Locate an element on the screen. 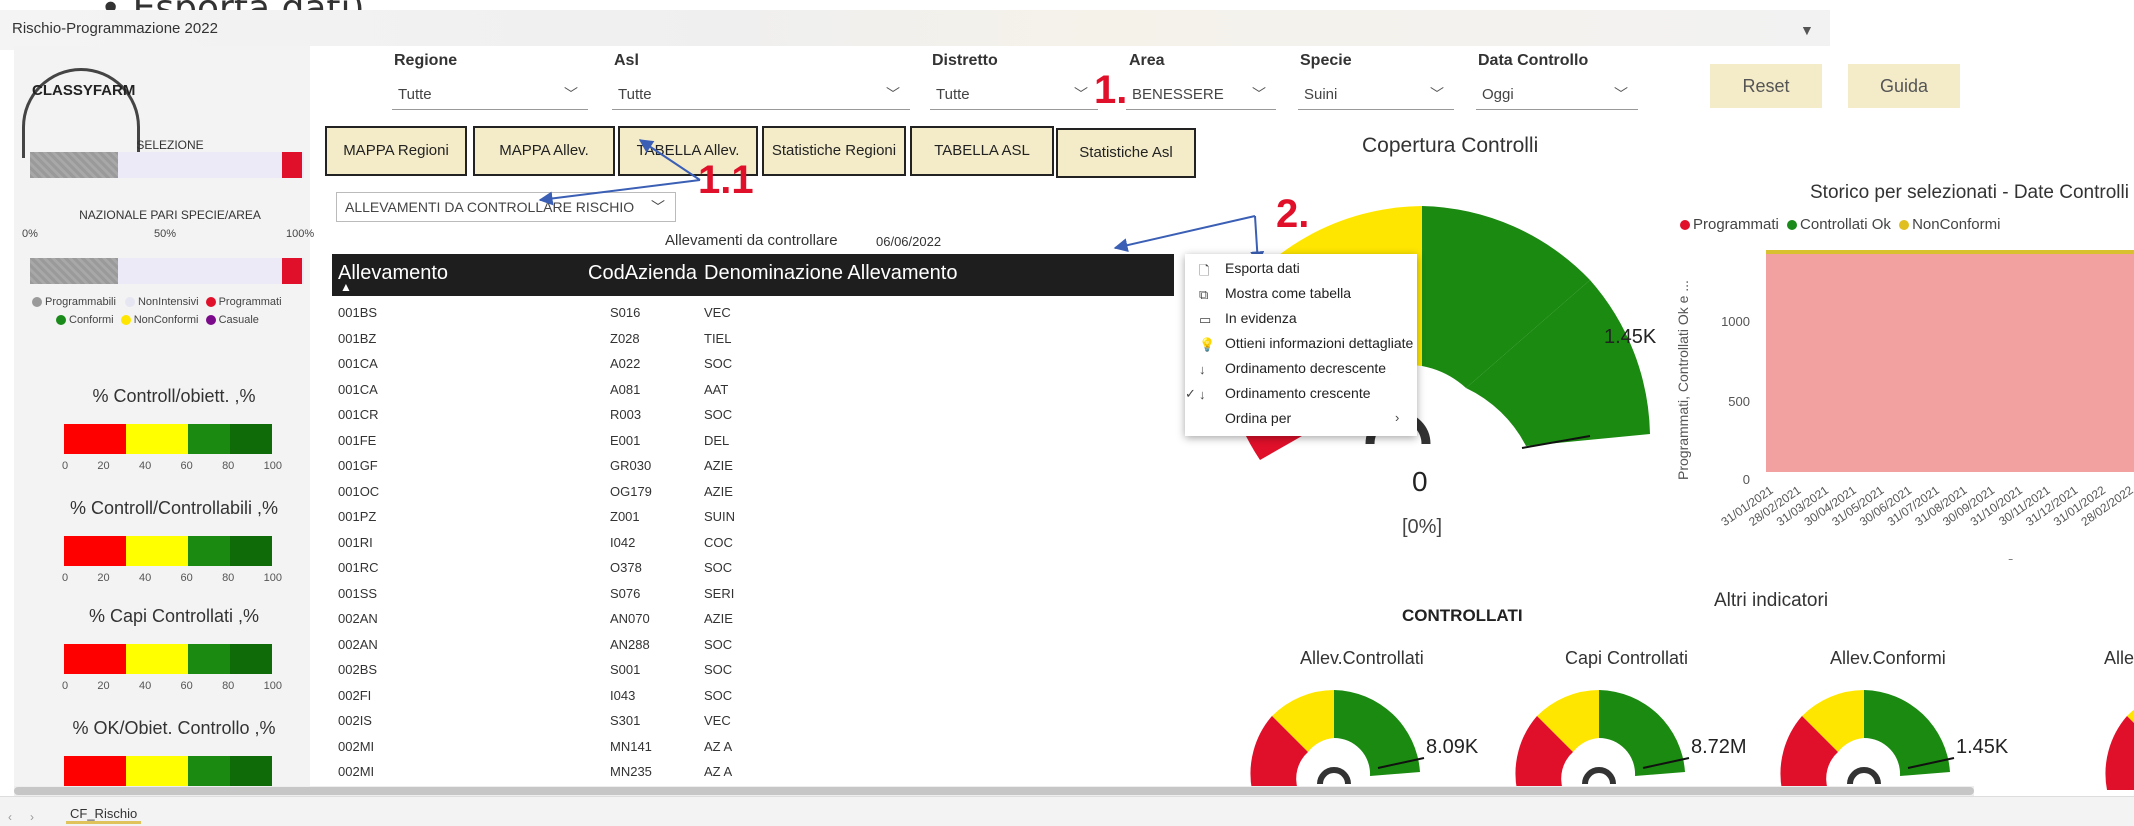  chevron-right-icon: › is located at coordinates (1397, 417).